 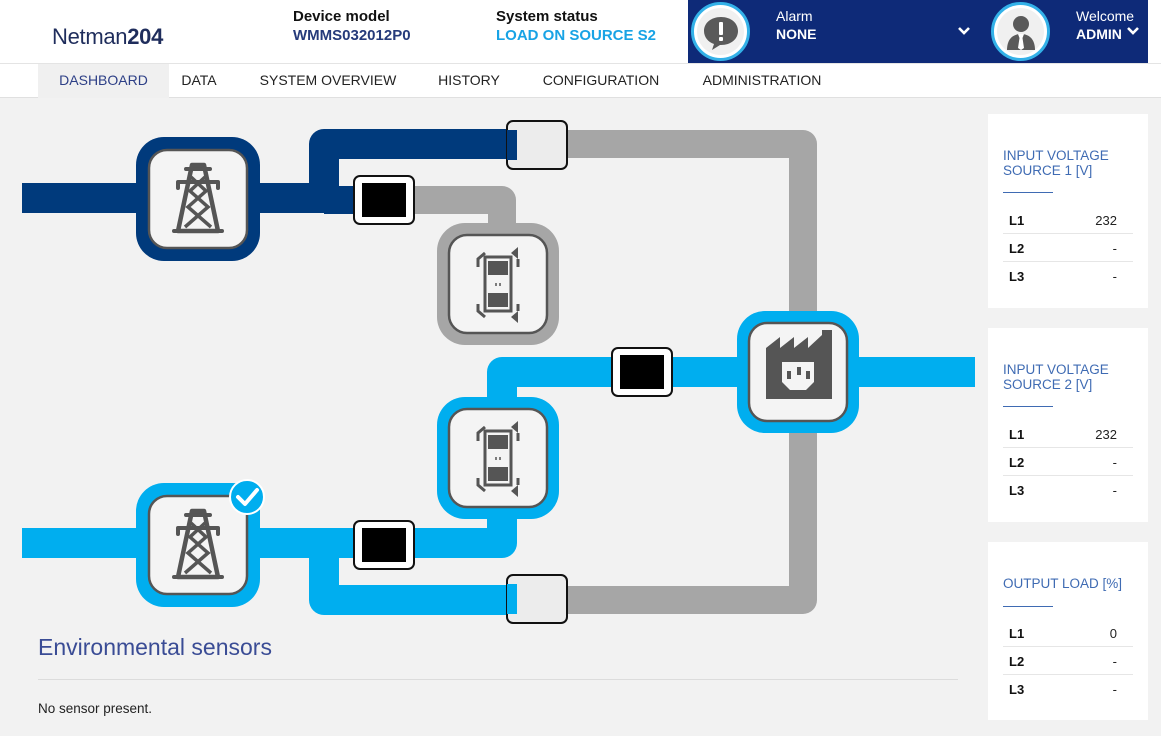 What do you see at coordinates (1063, 583) in the screenshot?
I see `panel-title: OUTPUT LOAD [%]` at bounding box center [1063, 583].